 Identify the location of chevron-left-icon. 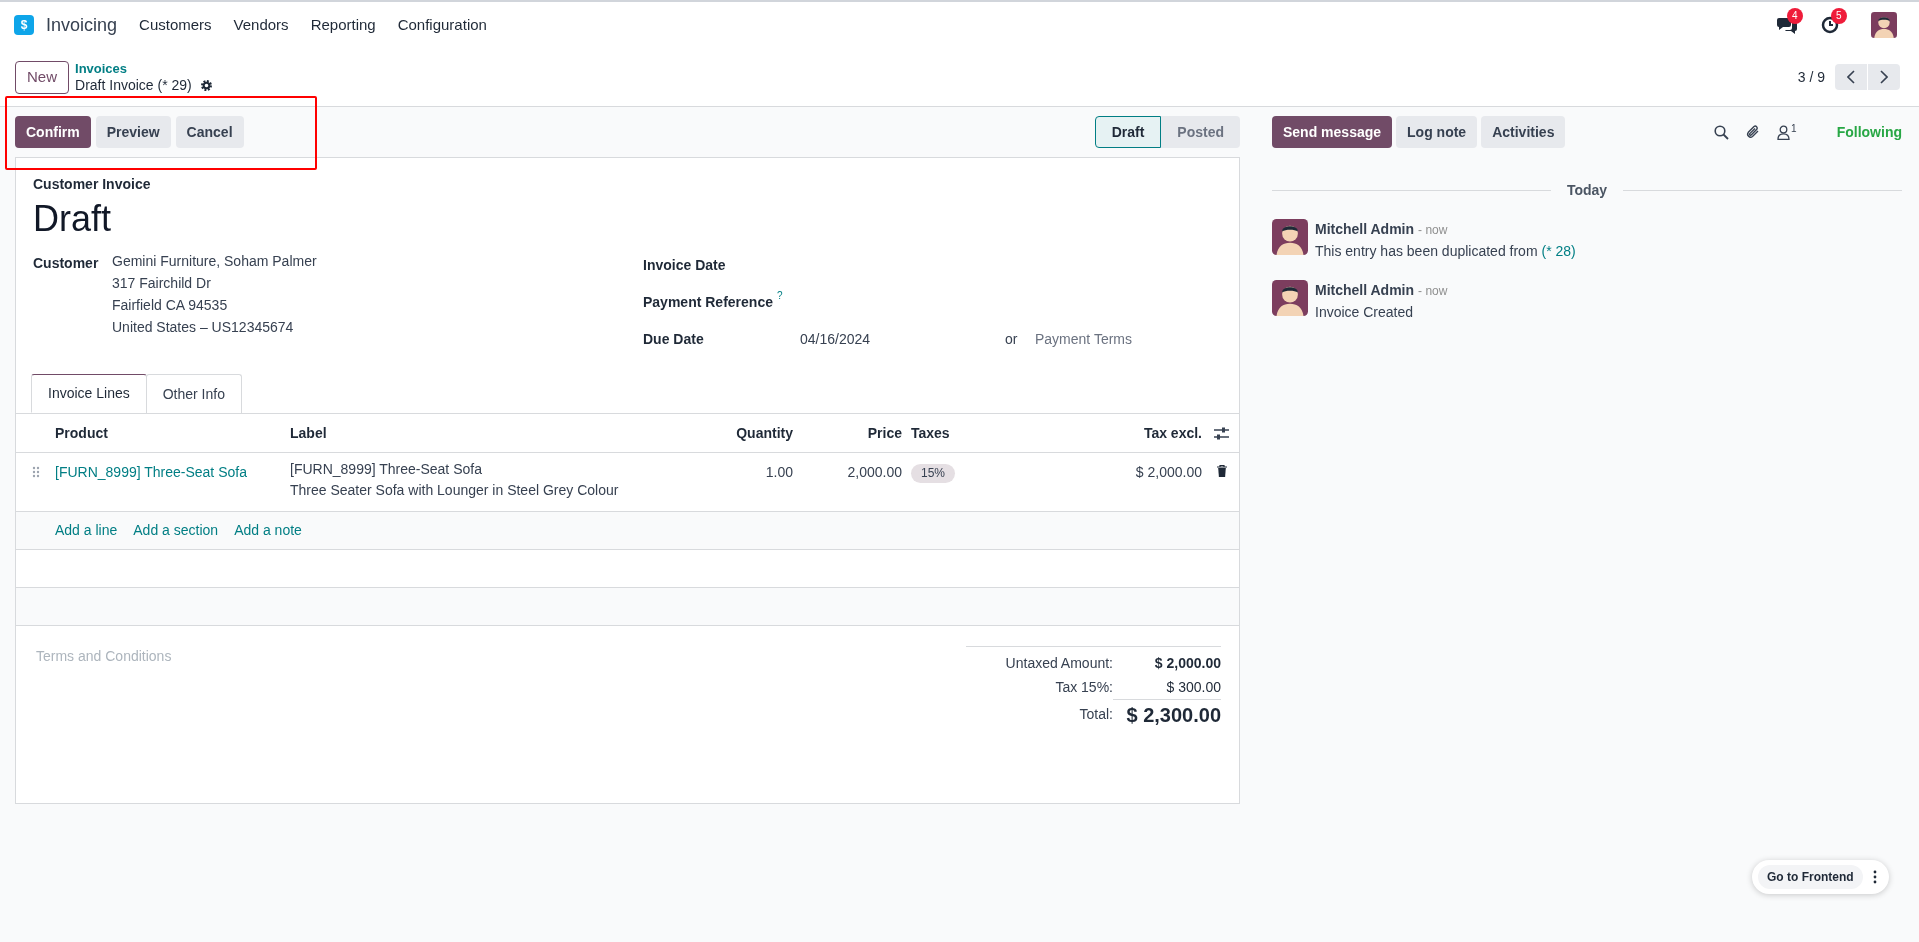
(1851, 77).